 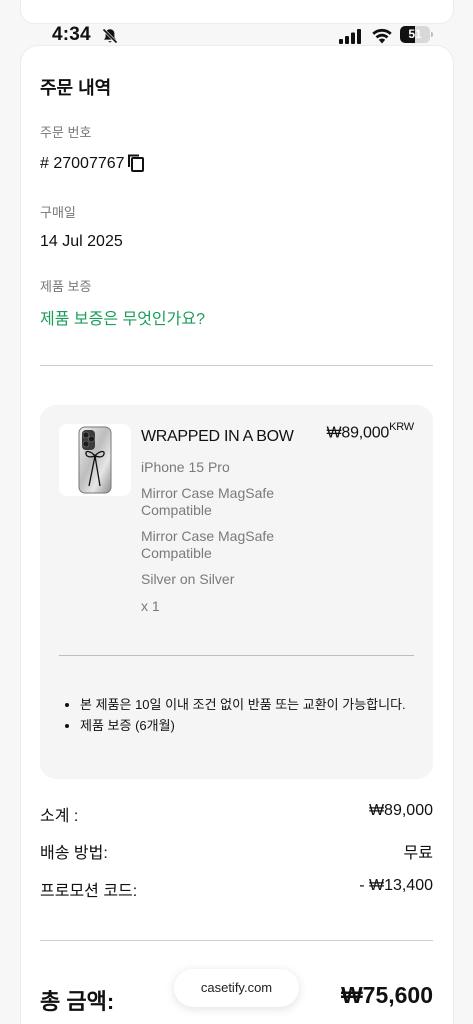 What do you see at coordinates (350, 36) in the screenshot?
I see `signal-icon` at bounding box center [350, 36].